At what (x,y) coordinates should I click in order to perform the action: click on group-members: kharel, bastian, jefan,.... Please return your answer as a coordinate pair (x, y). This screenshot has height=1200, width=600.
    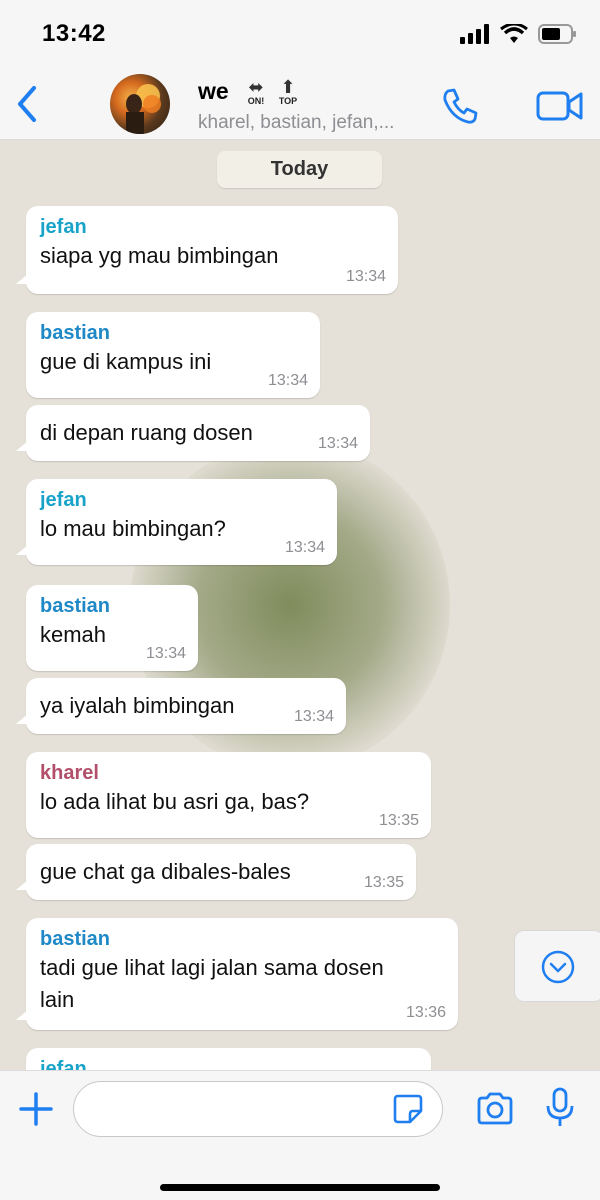
    Looking at the image, I should click on (318, 123).